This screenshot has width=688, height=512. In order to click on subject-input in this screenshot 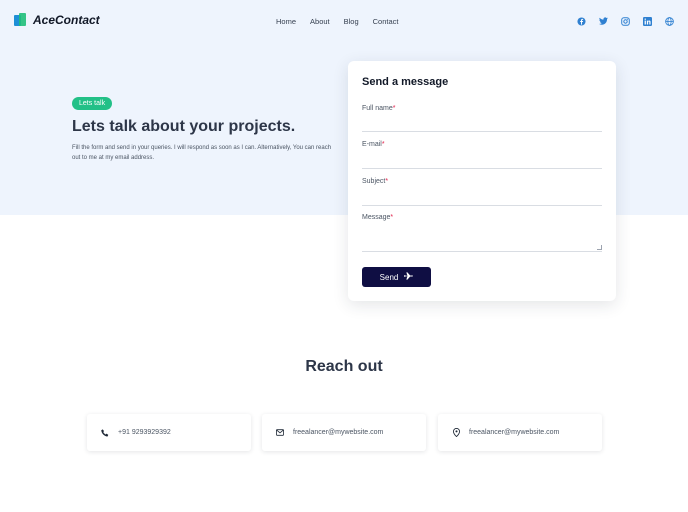, I will do `click(482, 205)`.